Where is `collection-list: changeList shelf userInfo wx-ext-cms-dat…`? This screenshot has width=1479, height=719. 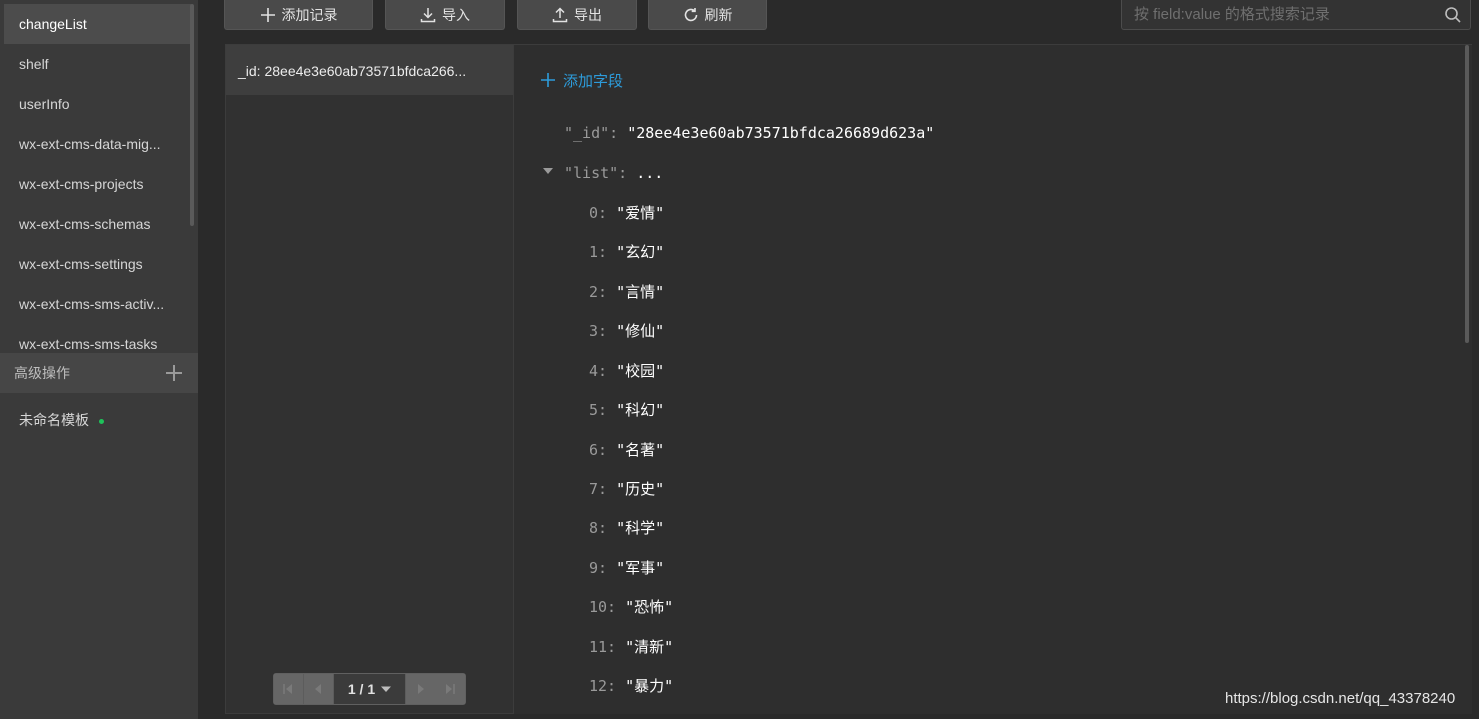
collection-list: changeList shelf userInfo wx-ext-cms-dat… is located at coordinates (99, 175).